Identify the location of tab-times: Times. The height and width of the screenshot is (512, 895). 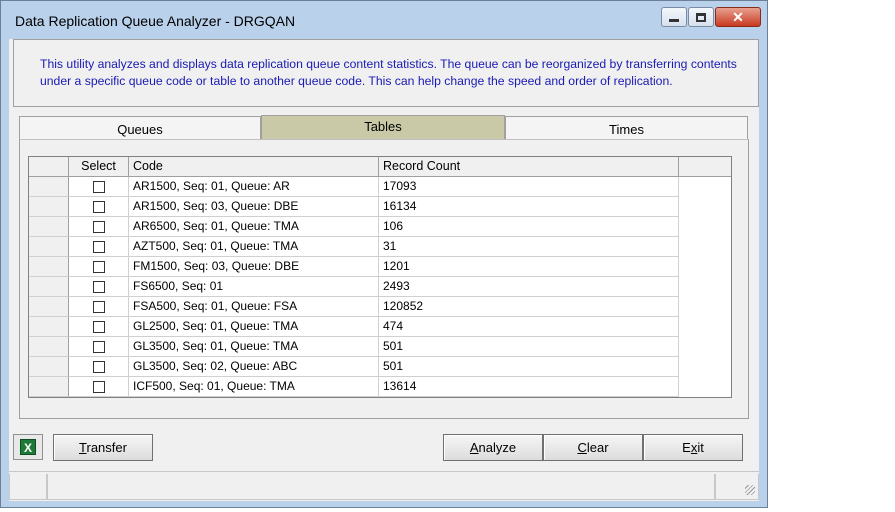
(626, 128).